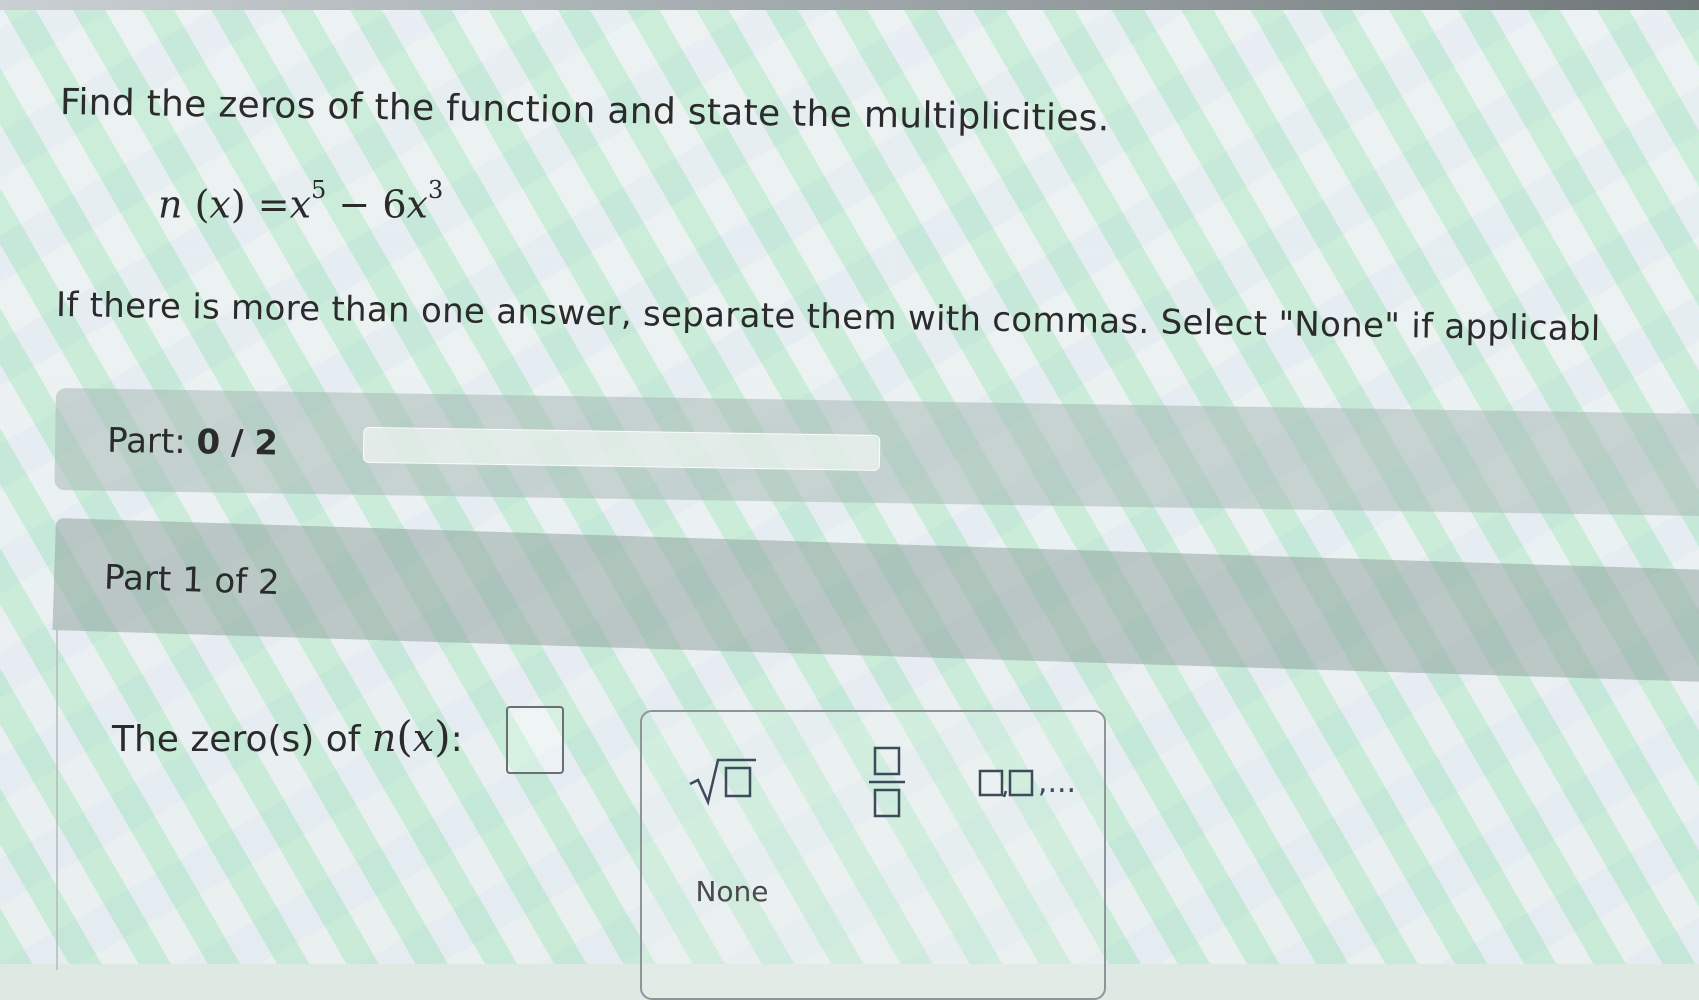 This screenshot has height=1000, width=1699. Describe the element at coordinates (319, 190) in the screenshot. I see `term1-exponent: 5` at that location.